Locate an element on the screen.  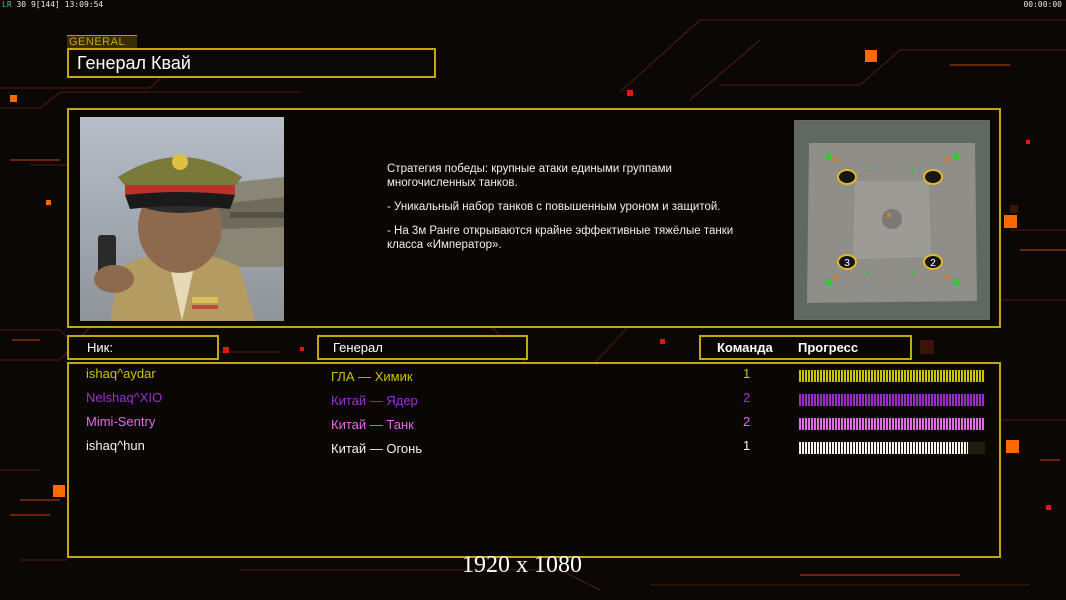
start-position-3: 3 is located at coordinates (847, 263).